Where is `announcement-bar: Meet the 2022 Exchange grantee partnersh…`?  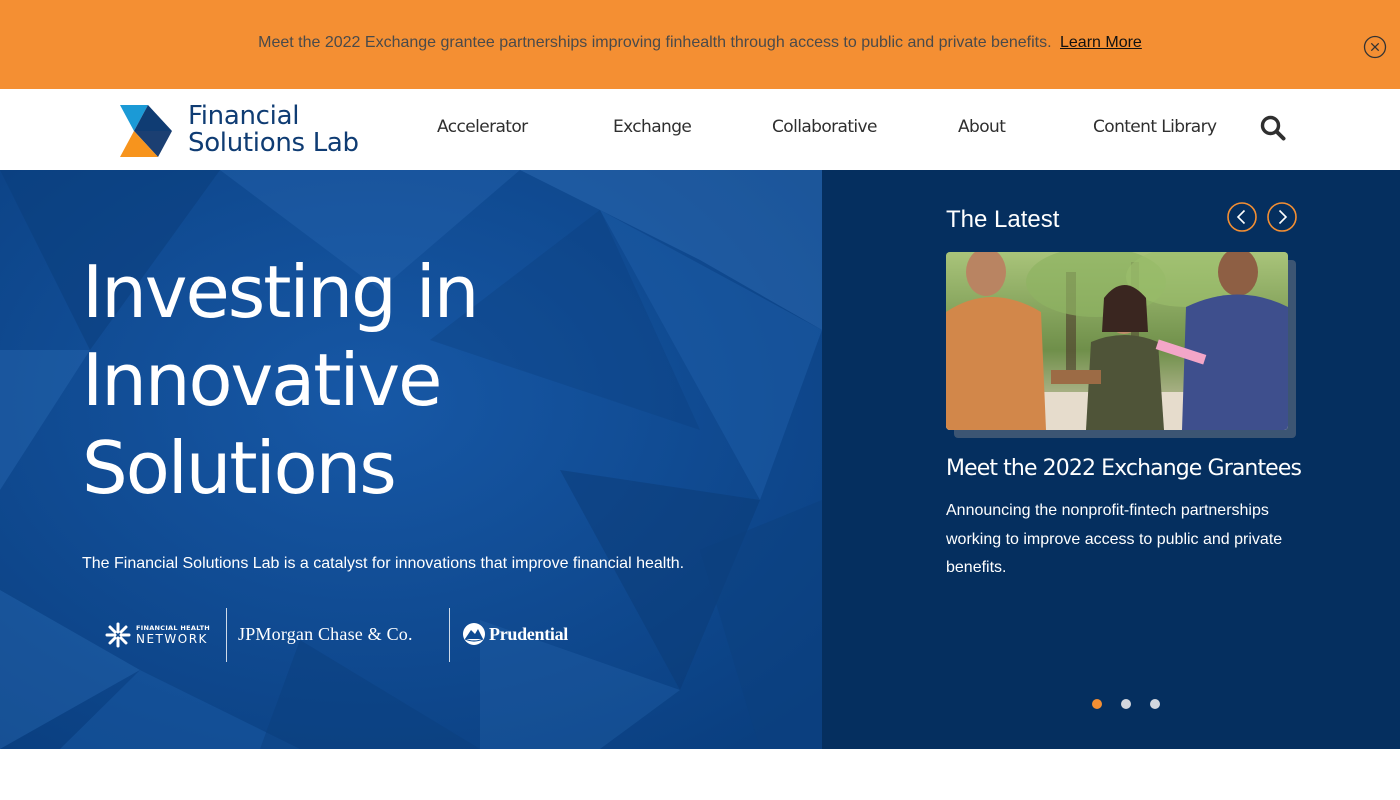
announcement-bar: Meet the 2022 Exchange grantee partnersh… is located at coordinates (700, 44).